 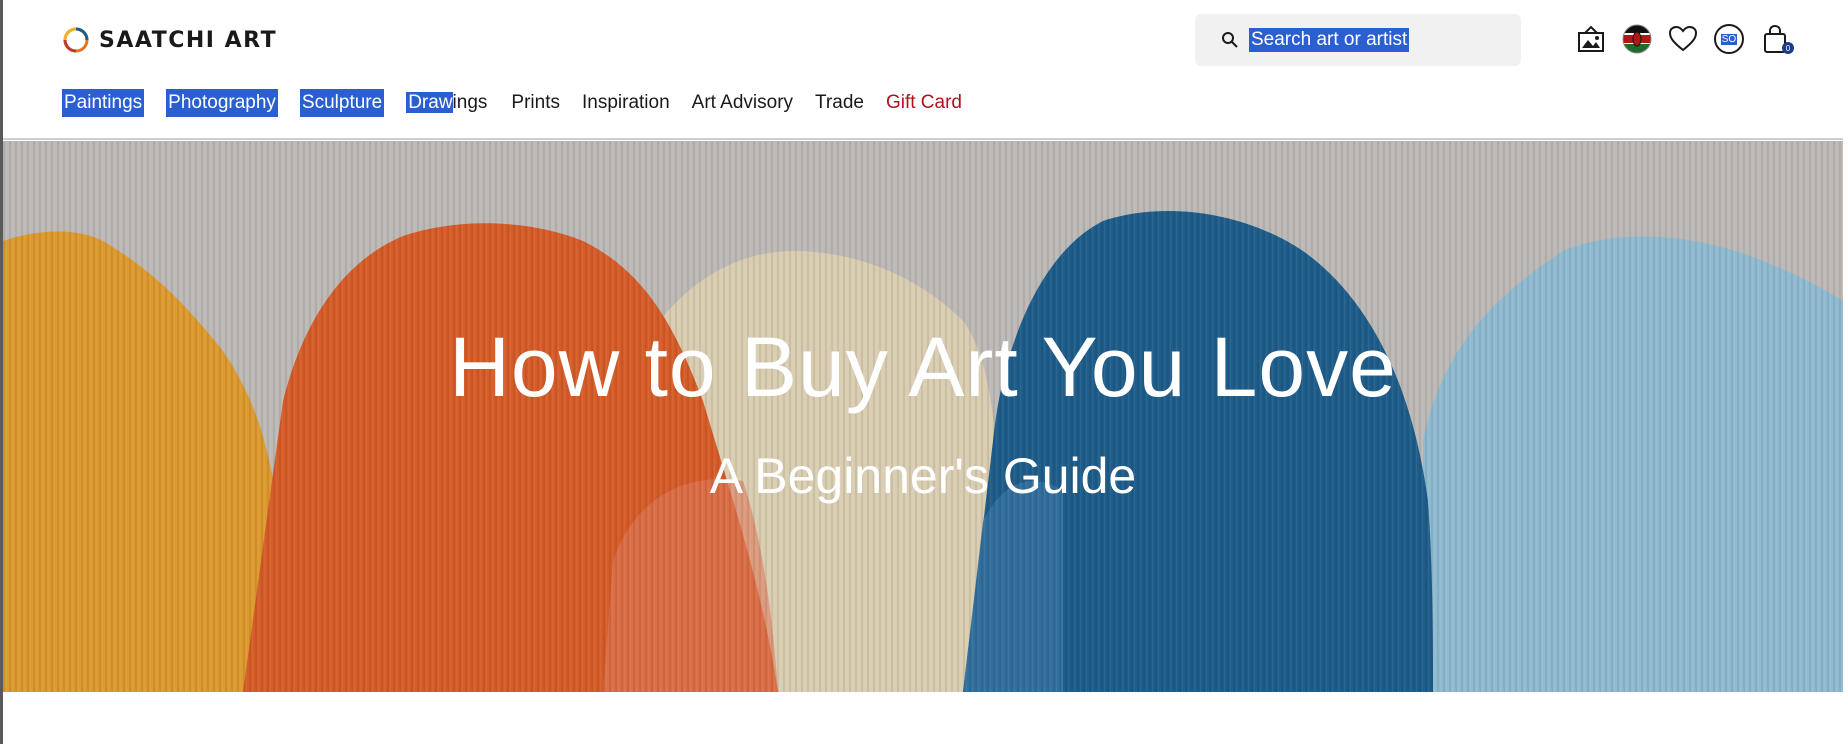 I want to click on kenya-flag-icon, so click(x=1637, y=39).